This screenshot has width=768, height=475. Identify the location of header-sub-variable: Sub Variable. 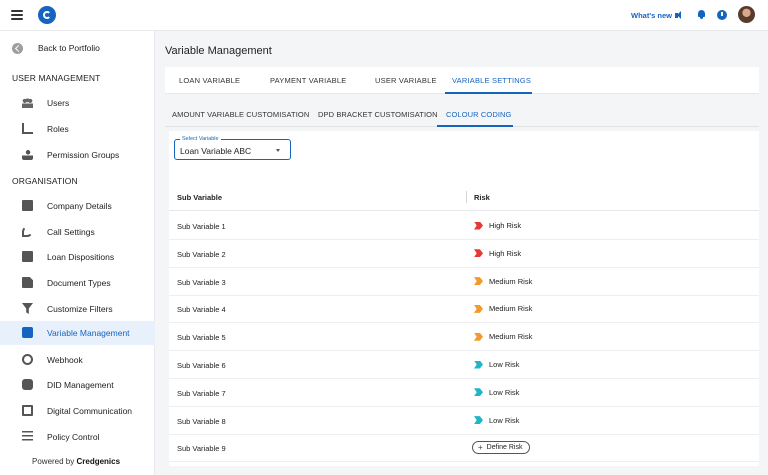
(200, 197).